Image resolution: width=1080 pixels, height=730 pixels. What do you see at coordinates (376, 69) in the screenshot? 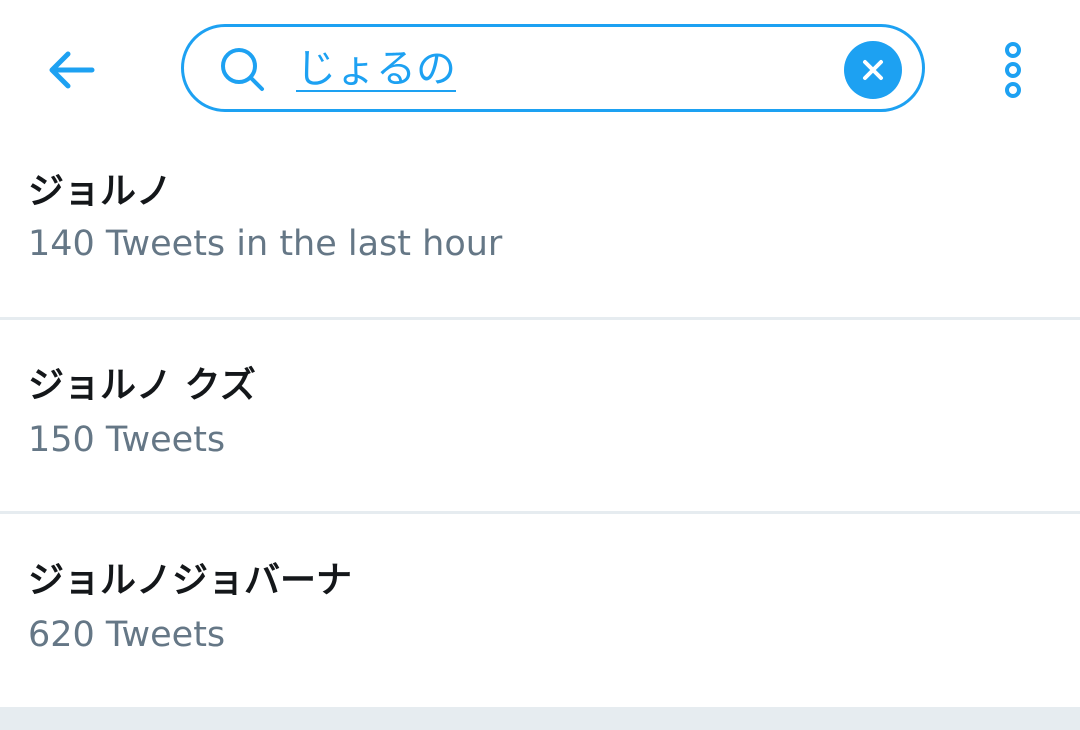
I see `search-input: じょるの` at bounding box center [376, 69].